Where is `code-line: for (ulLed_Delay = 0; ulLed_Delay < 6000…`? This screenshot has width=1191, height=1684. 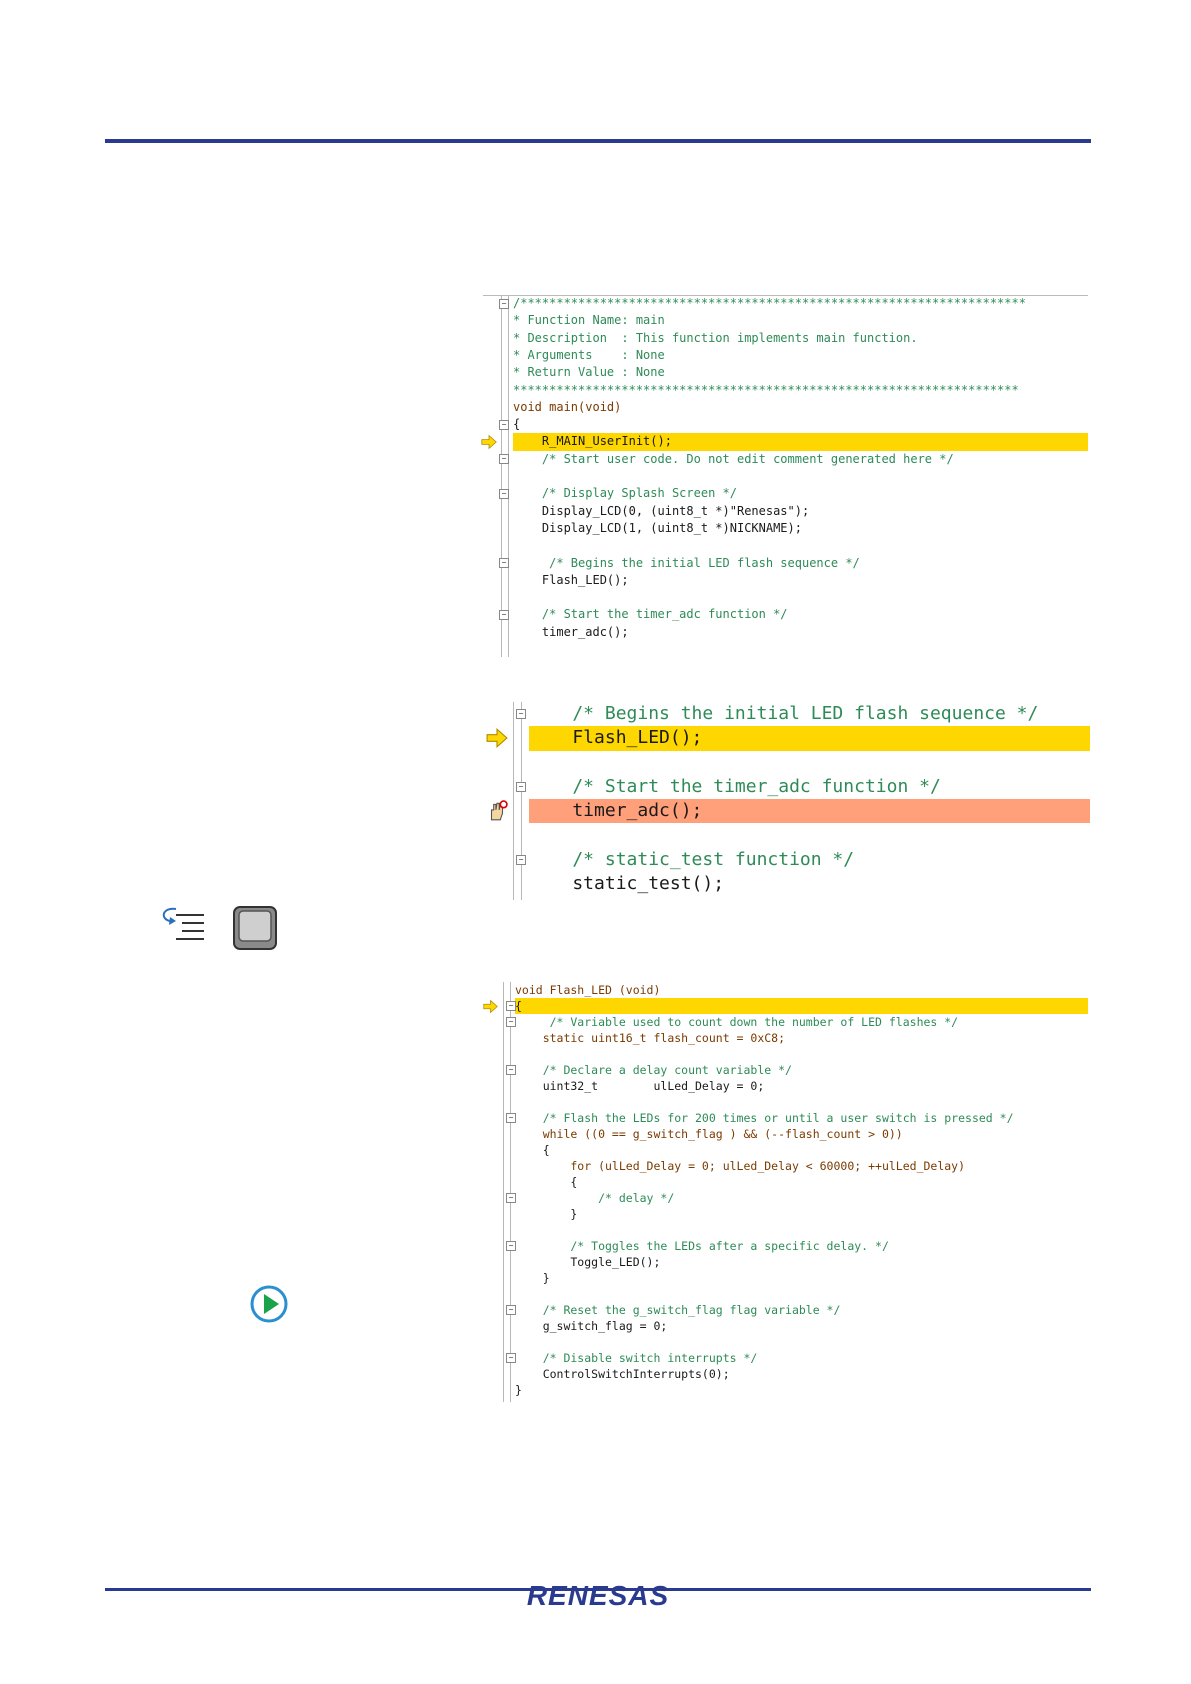
code-line: for (ulLed_Delay = 0; ulLed_Delay < 6000… is located at coordinates (801, 1166).